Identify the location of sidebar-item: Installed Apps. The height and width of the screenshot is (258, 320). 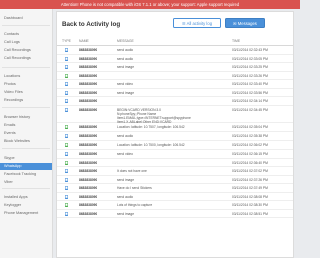
(26, 197).